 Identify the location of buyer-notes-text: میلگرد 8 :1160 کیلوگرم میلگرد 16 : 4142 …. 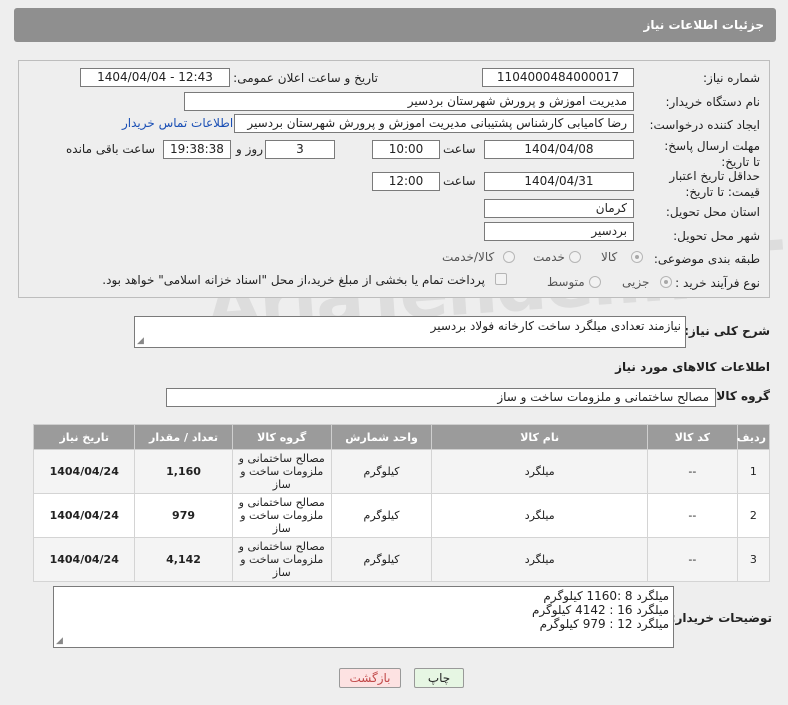
(600, 610).